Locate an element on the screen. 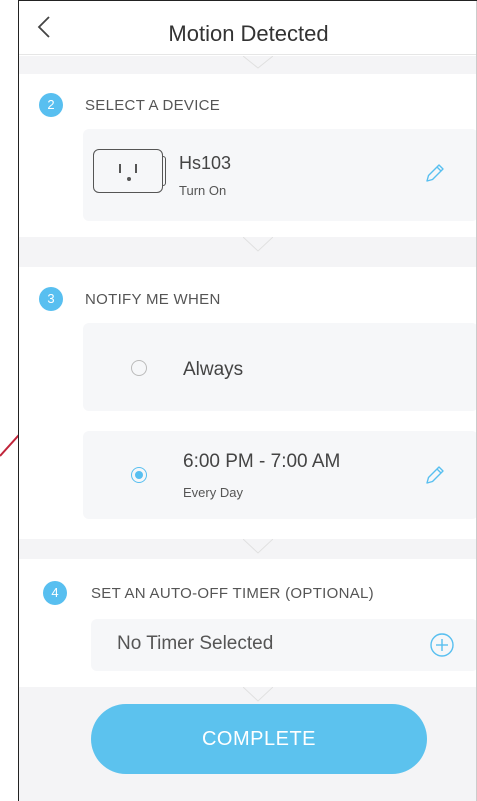  option-label: Always is located at coordinates (213, 369).